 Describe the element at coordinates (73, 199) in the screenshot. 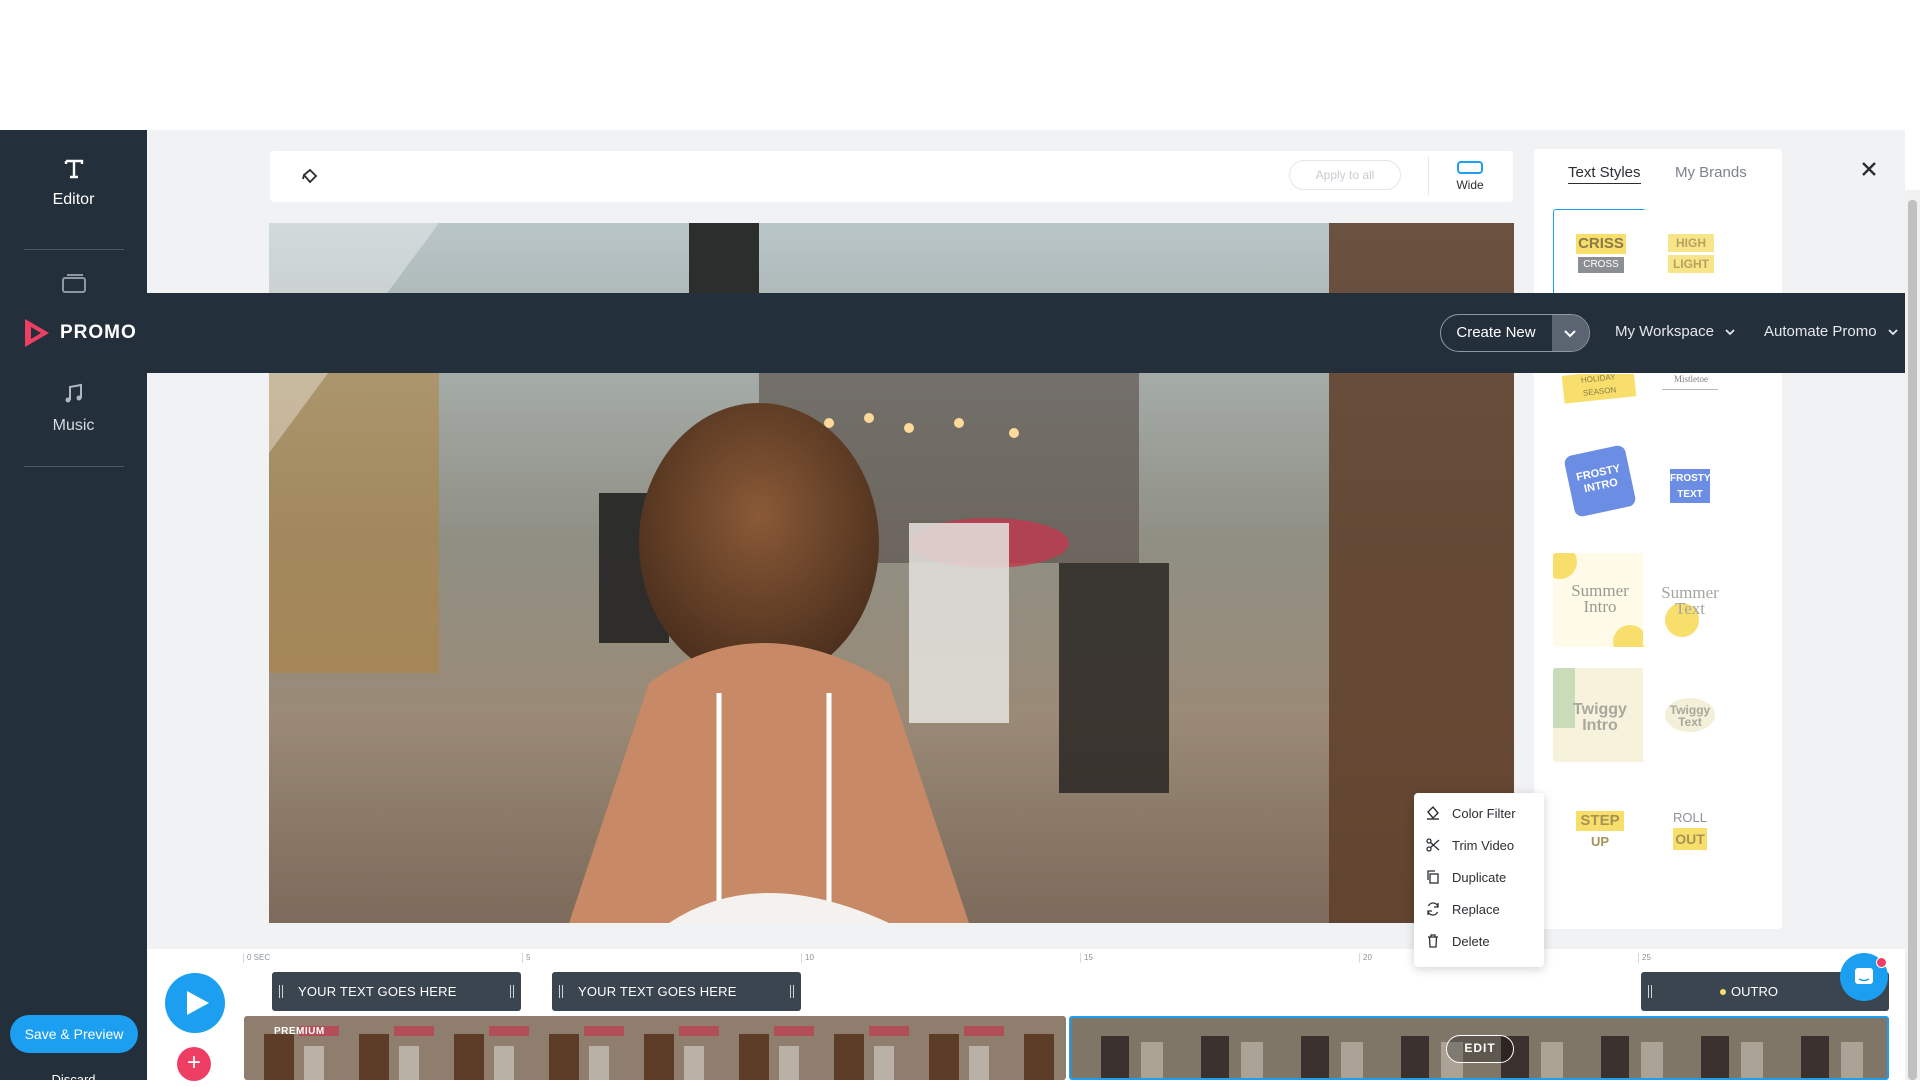

I see `sidebar-item-label: Editor` at that location.